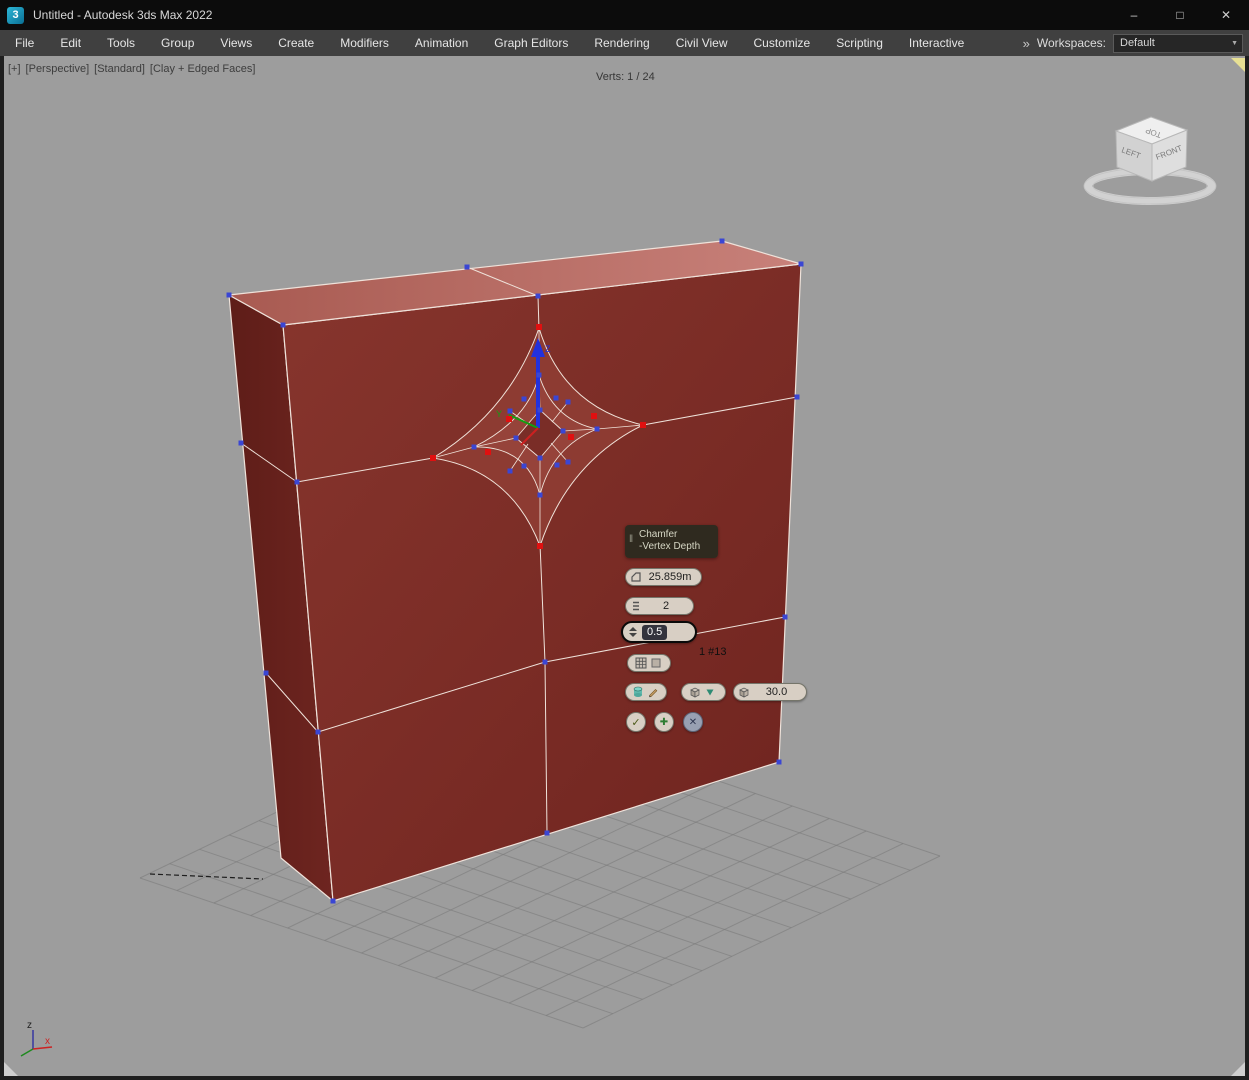  Describe the element at coordinates (664, 722) in the screenshot. I see `caddy-apply-button: ✚` at that location.